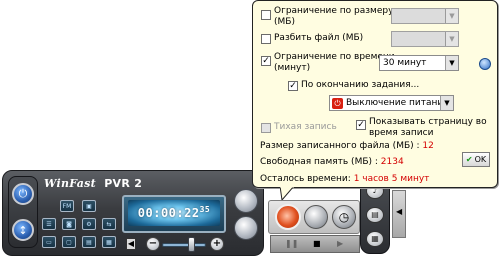 The image size is (500, 258). I want to click on expand-panel-button: ◀, so click(399, 214).